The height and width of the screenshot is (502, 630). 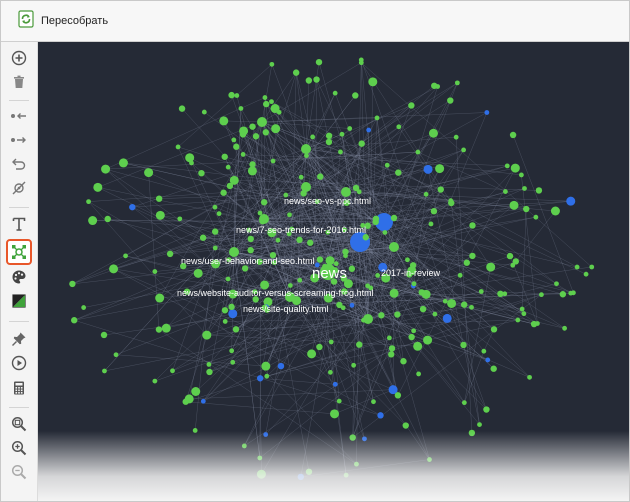 What do you see at coordinates (329, 273) in the screenshot?
I see `node-label-center: news` at bounding box center [329, 273].